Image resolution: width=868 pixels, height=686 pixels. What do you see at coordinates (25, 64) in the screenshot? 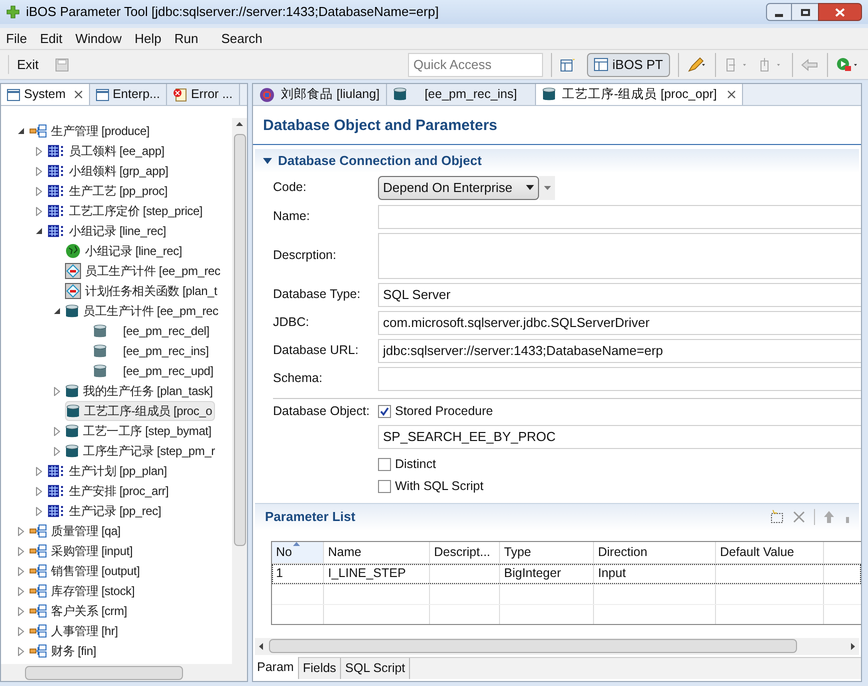
I see `exit-button: Exit` at bounding box center [25, 64].